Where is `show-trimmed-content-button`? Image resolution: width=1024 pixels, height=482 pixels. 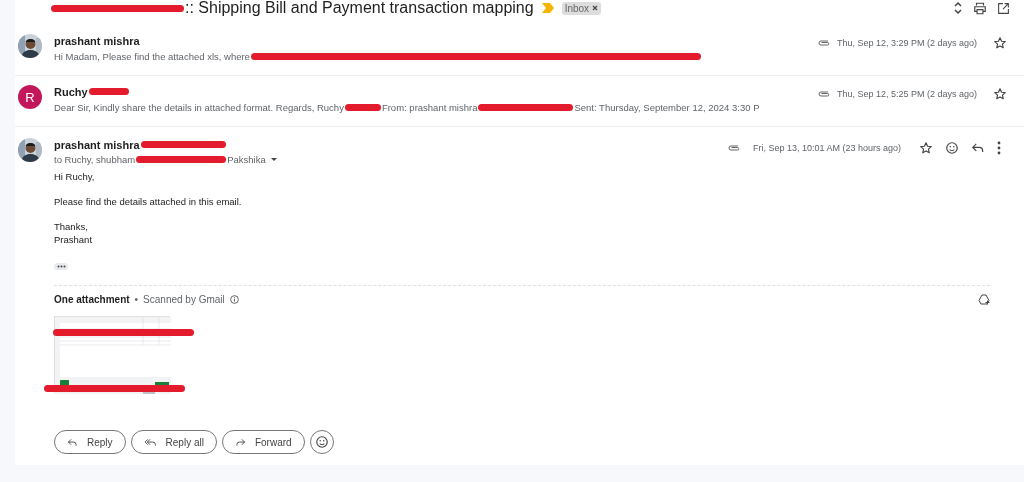 show-trimmed-content-button is located at coordinates (61, 266).